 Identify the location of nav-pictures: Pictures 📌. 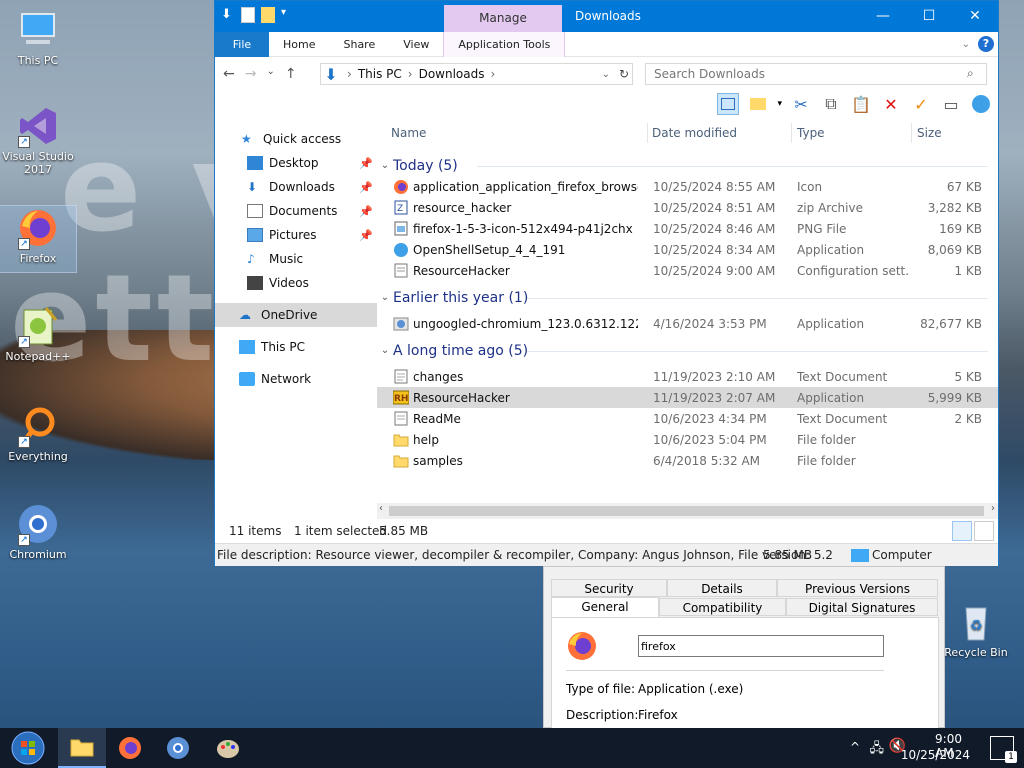
(296, 235).